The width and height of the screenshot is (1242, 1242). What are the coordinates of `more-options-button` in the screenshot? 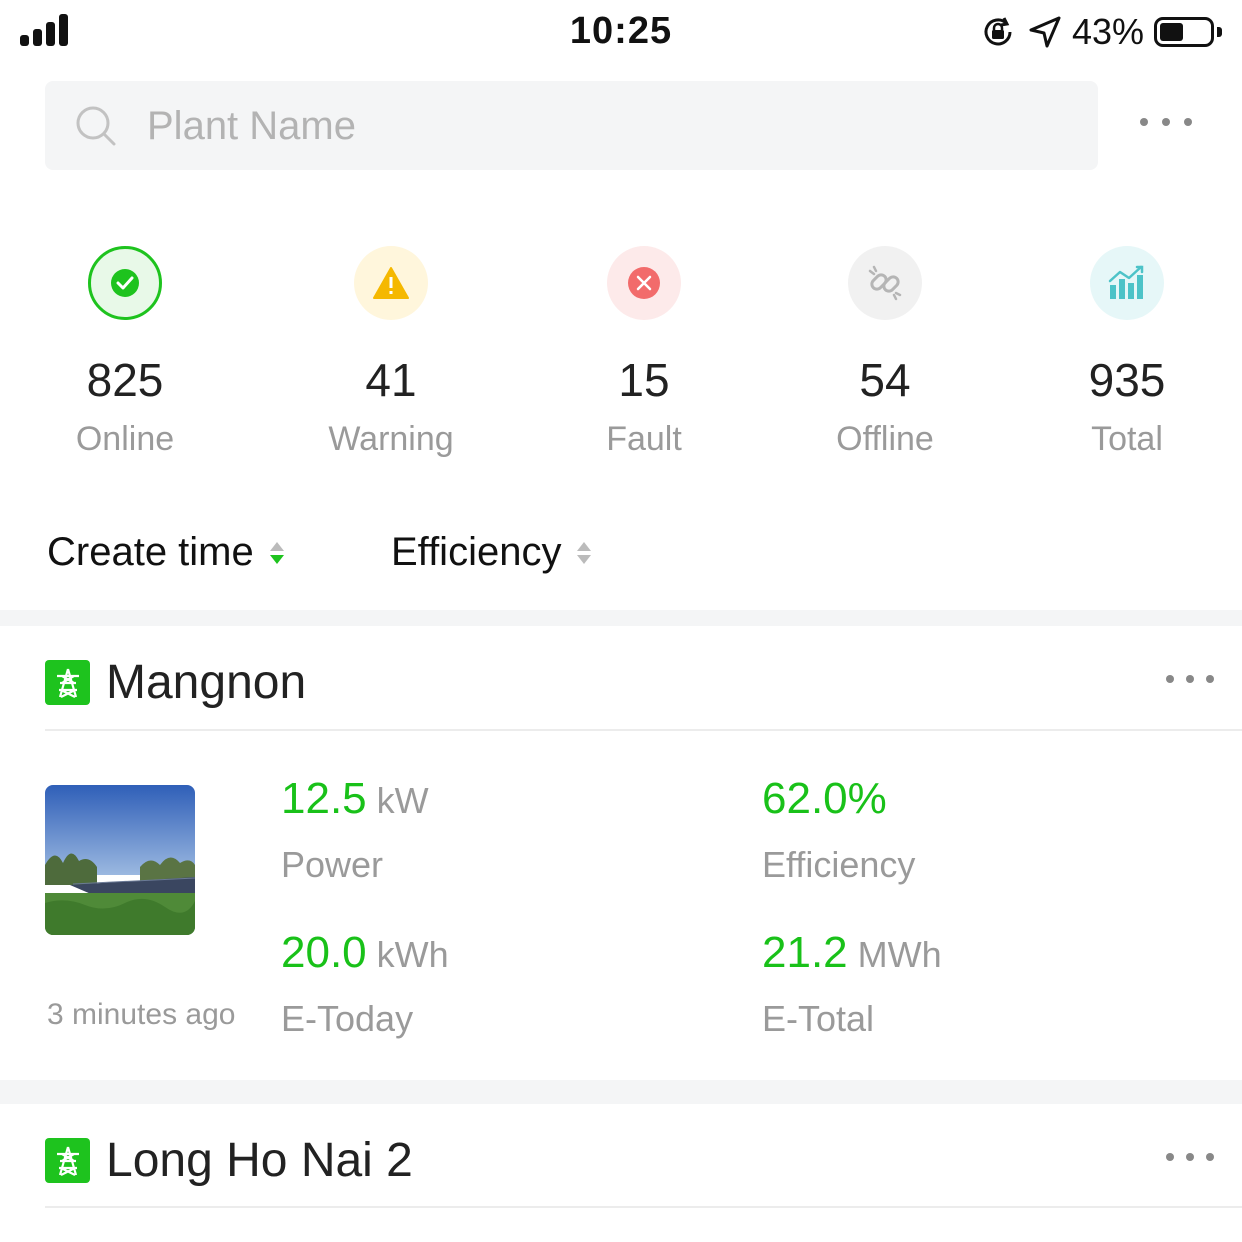 It's located at (1166, 122).